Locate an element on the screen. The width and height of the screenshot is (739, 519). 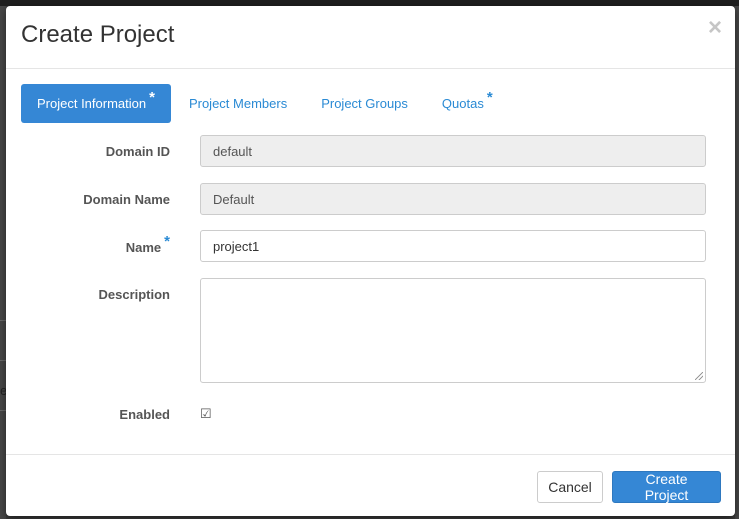
name-field: project1 is located at coordinates (453, 246).